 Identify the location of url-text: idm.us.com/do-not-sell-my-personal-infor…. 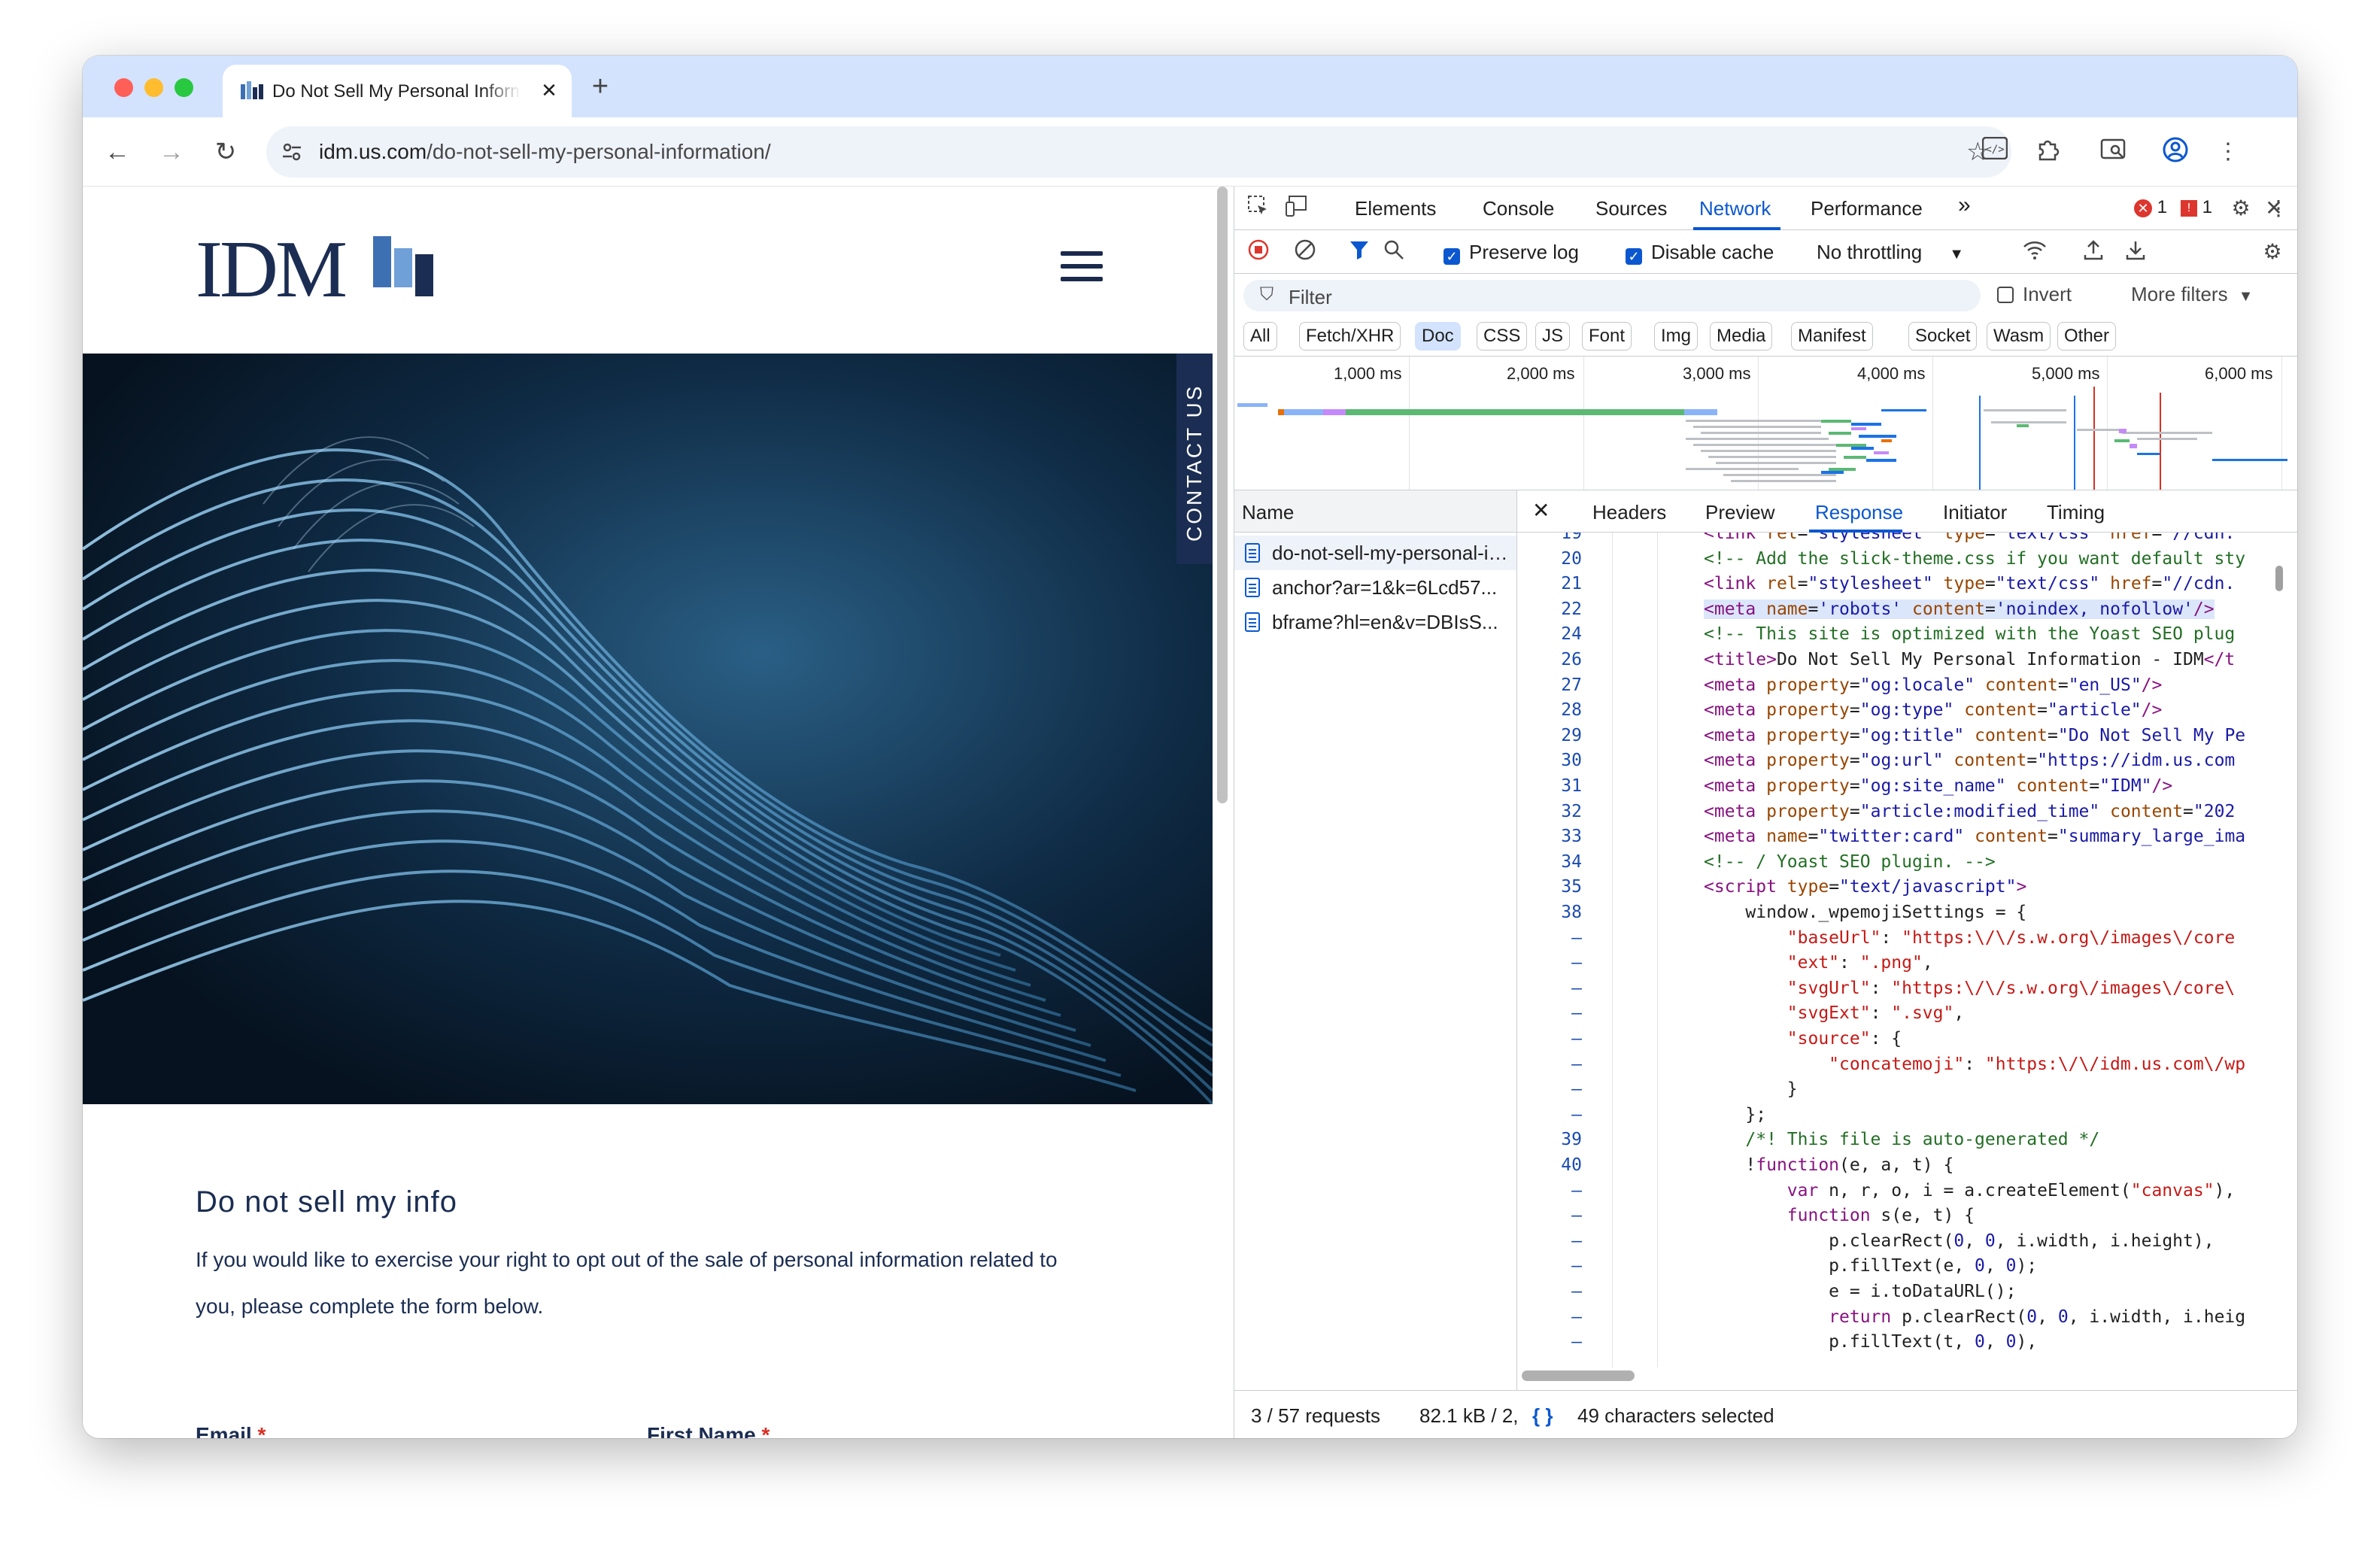
(545, 152).